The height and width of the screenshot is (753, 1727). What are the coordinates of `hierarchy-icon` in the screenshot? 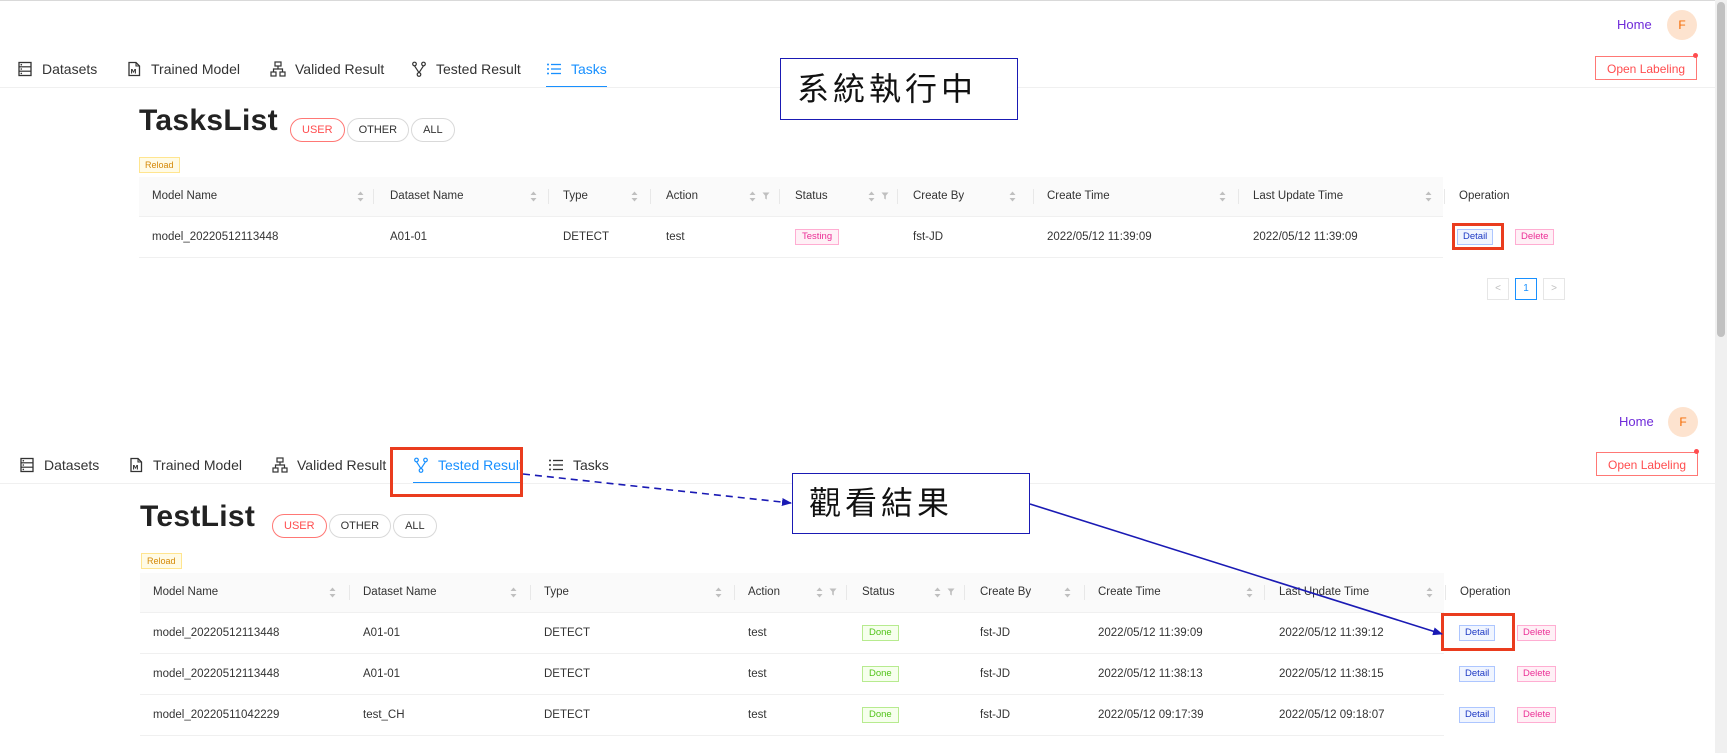 It's located at (278, 69).